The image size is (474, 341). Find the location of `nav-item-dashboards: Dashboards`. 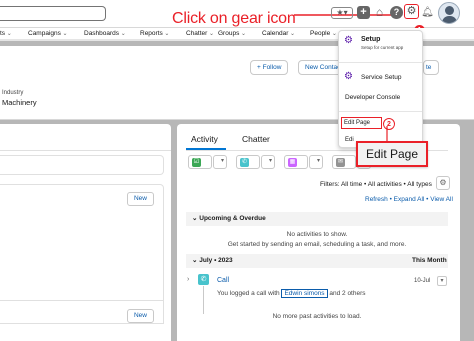

nav-item-dashboards: Dashboards is located at coordinates (105, 33).